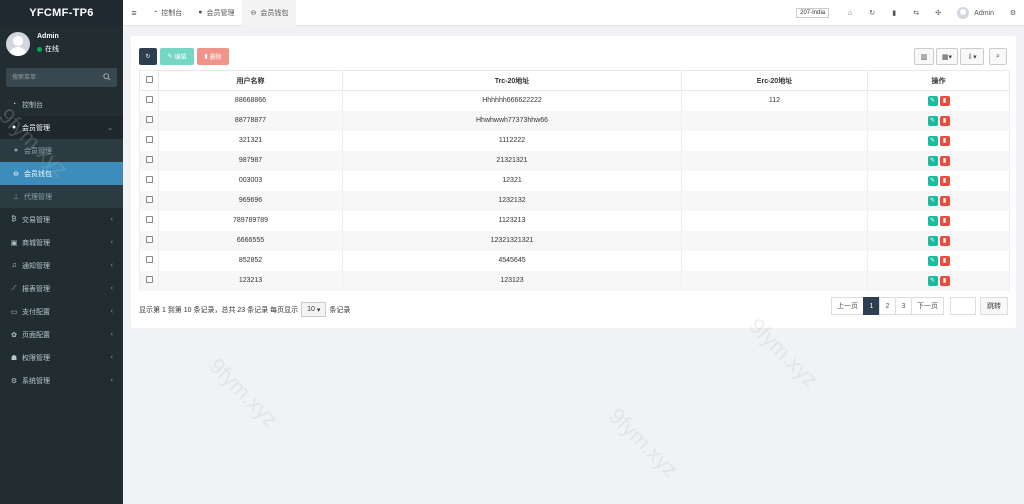 Image resolution: width=1024 pixels, height=504 pixels. What do you see at coordinates (61, 196) in the screenshot?
I see `sidebar-item-agent-mgmt: ⊥ 代理管理` at bounding box center [61, 196].